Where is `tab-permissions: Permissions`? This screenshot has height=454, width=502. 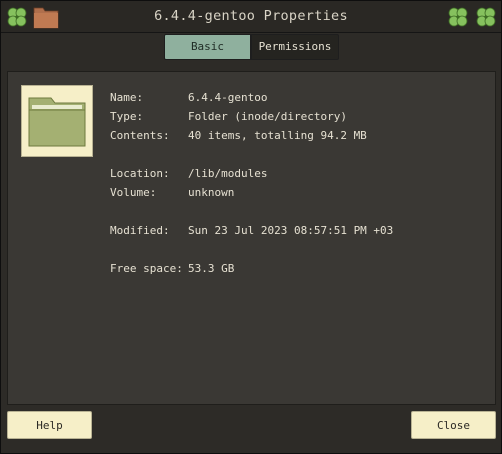 tab-permissions: Permissions is located at coordinates (295, 47).